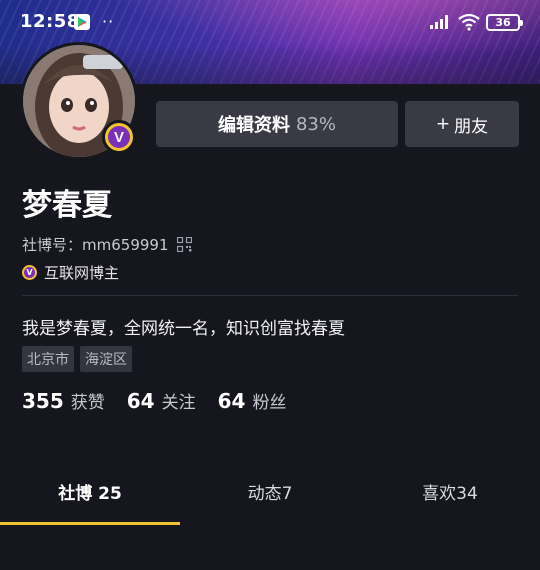 The width and height of the screenshot is (540, 570). I want to click on certification-icon-letter: V, so click(29, 272).